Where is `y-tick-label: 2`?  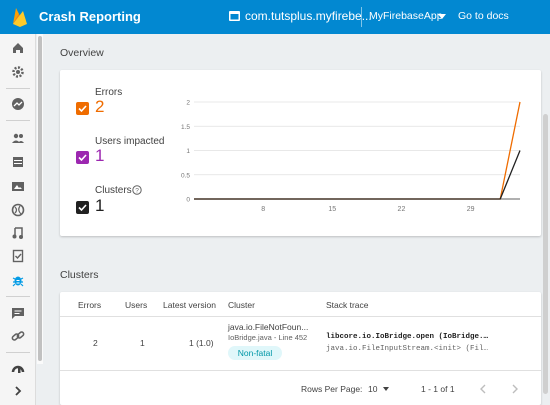
y-tick-label: 2 is located at coordinates (188, 103).